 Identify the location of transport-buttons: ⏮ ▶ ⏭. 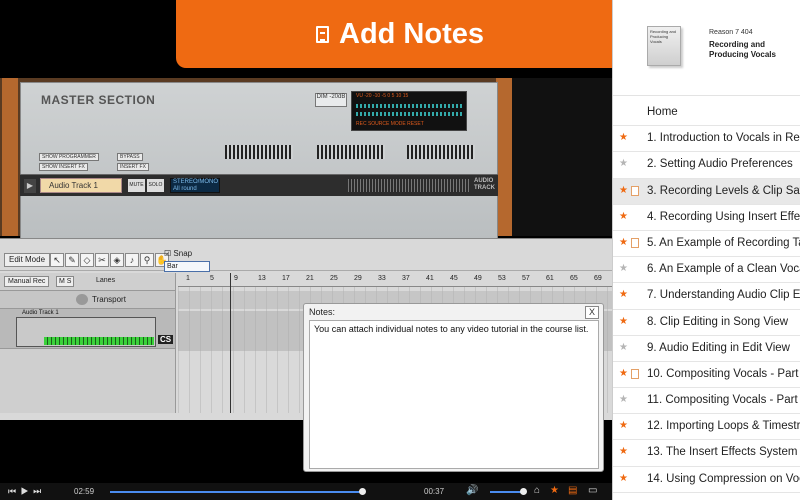
(25, 491).